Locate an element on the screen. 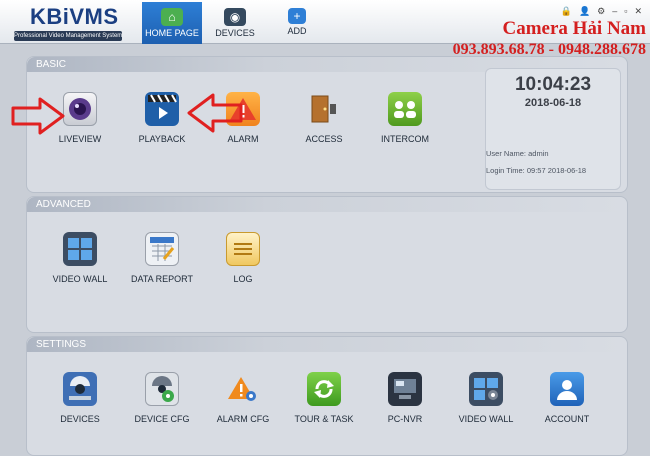 This screenshot has width=650, height=456. data-report-button: DATA REPORT is located at coordinates (162, 258).